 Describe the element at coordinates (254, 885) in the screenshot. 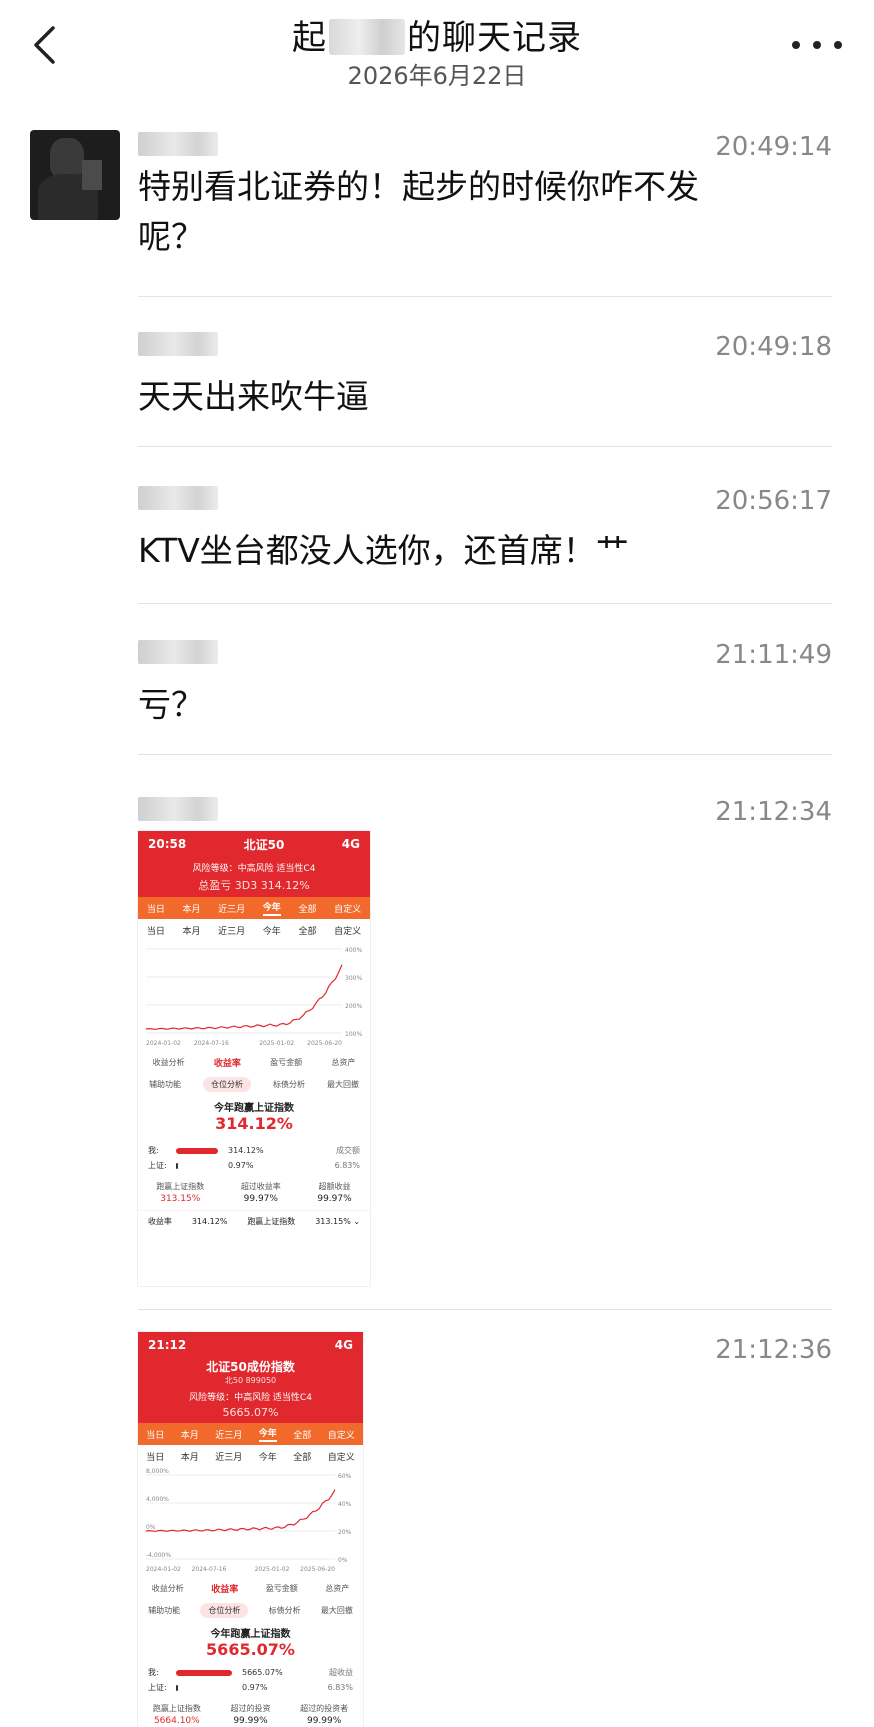

I see `total-pnl: 总盈亏 3D3 314.12%` at that location.